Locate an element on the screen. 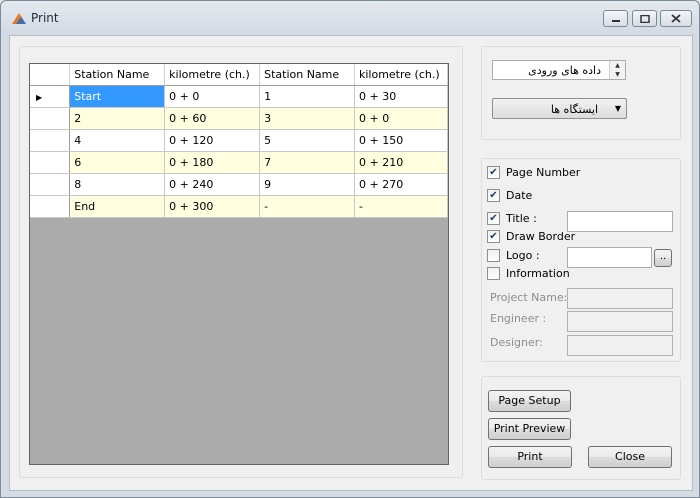 The height and width of the screenshot is (498, 700). project-name-input is located at coordinates (620, 298).